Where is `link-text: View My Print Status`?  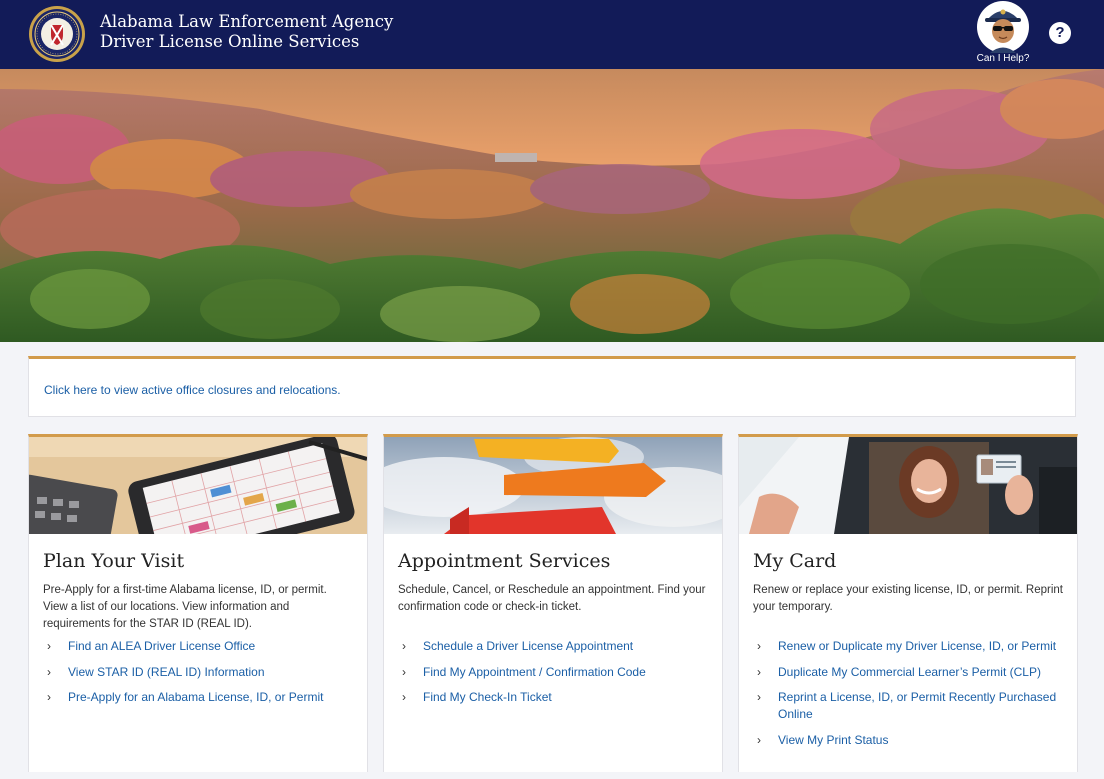
link-text: View My Print Status is located at coordinates (833, 740).